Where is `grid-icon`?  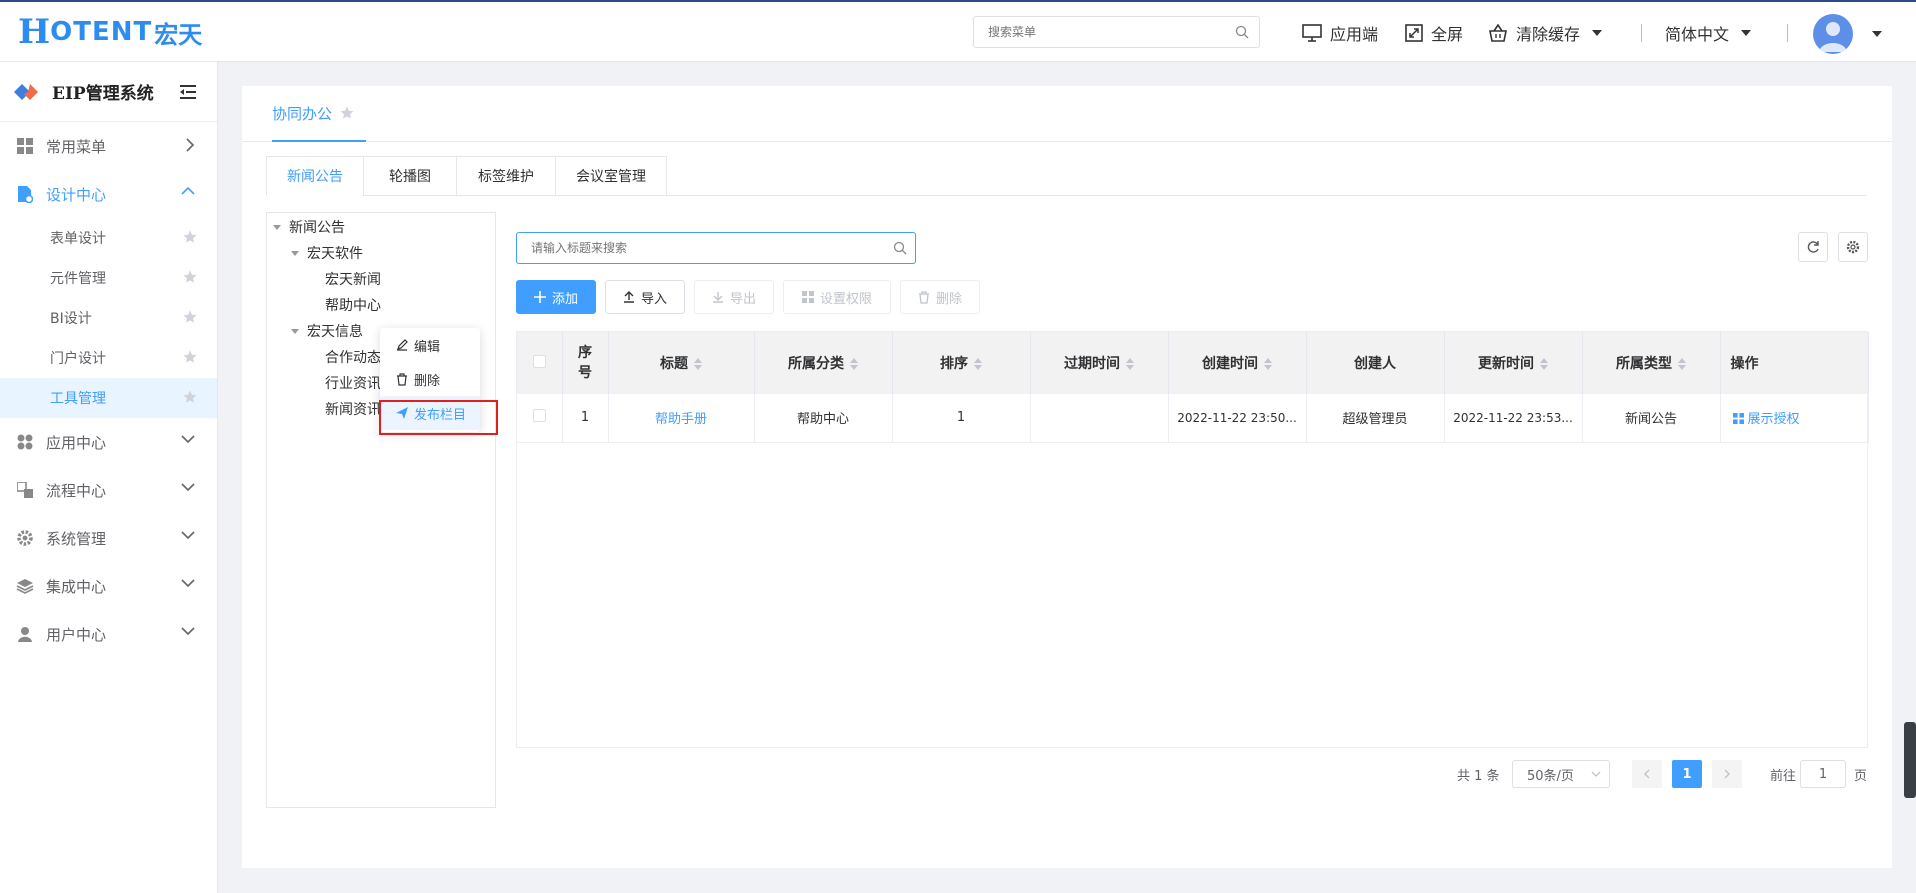 grid-icon is located at coordinates (1738, 419).